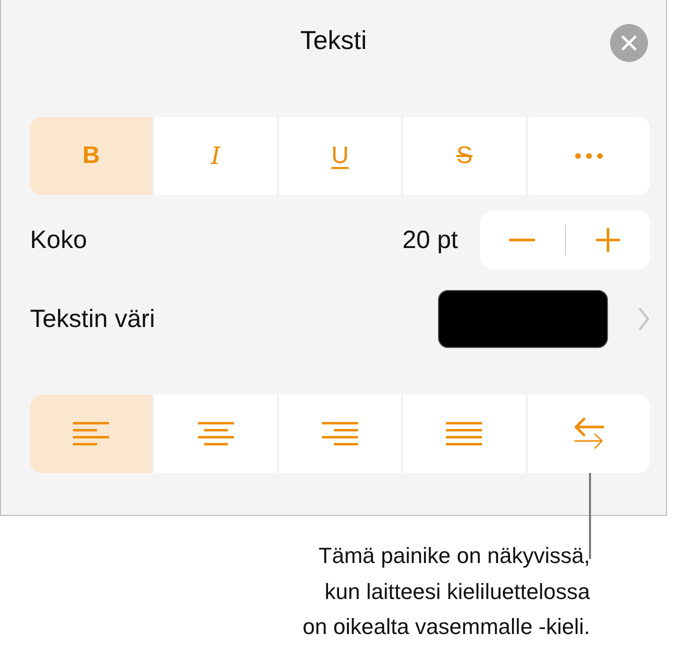  What do you see at coordinates (464, 156) in the screenshot?
I see `style-button: S` at bounding box center [464, 156].